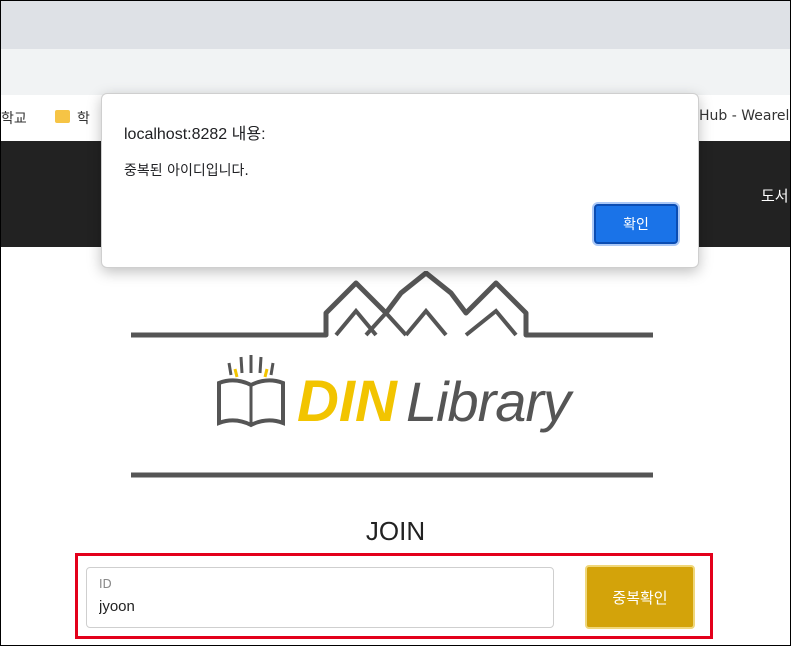 The image size is (793, 648). I want to click on bookmark-item-hub: Hub - Wearel, so click(744, 116).